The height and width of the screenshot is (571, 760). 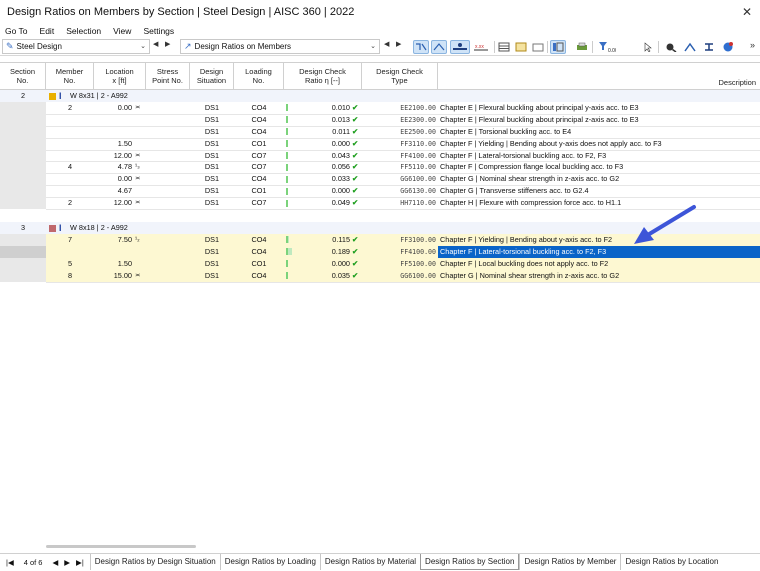 What do you see at coordinates (55, 562) in the screenshot?
I see `prev-page-icon: ◀` at bounding box center [55, 562].